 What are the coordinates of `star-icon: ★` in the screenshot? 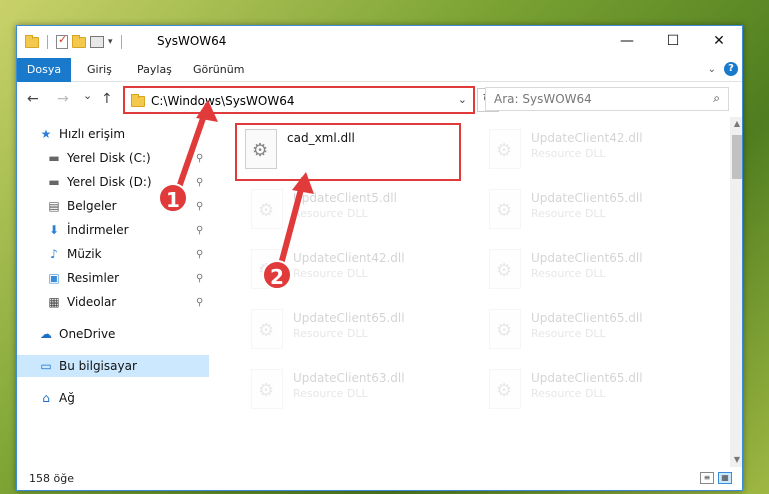 It's located at (46, 134).